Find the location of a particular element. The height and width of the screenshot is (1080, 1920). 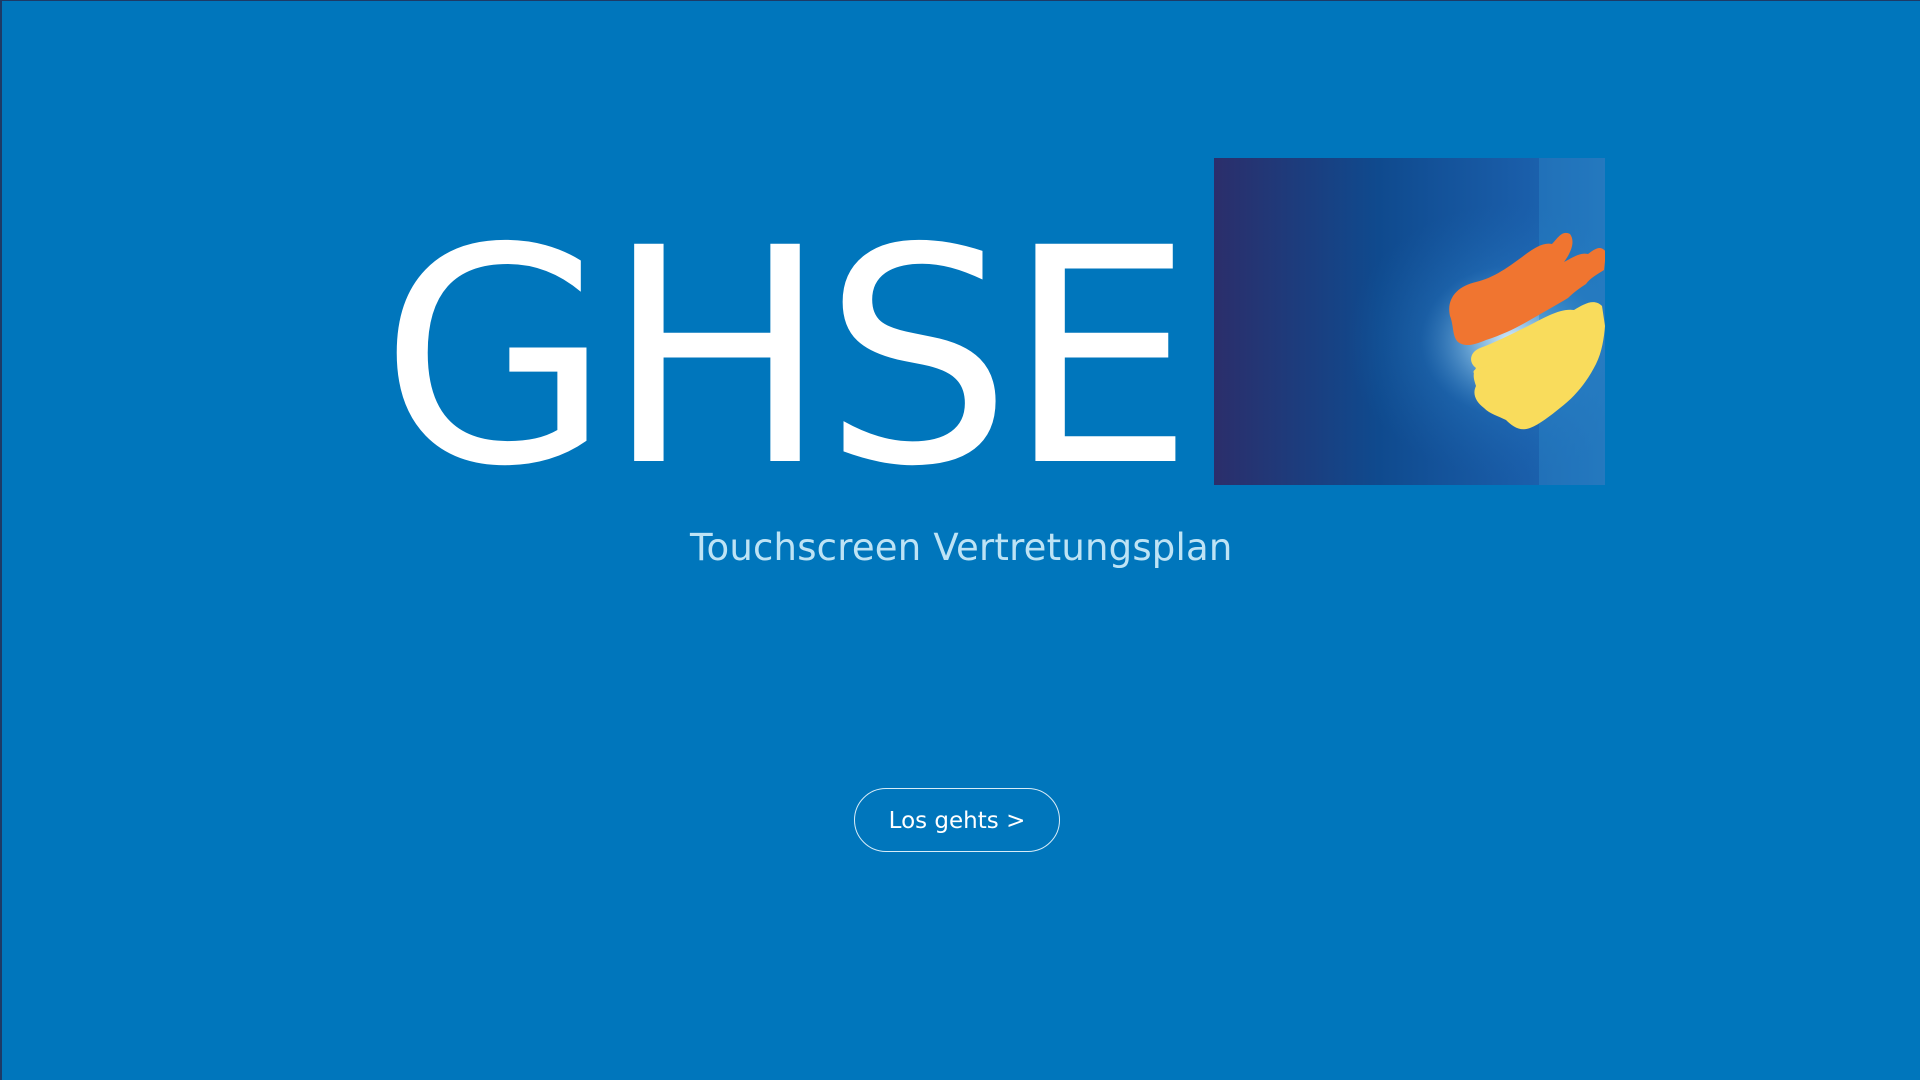

brand-title: GHSE is located at coordinates (787, 358).